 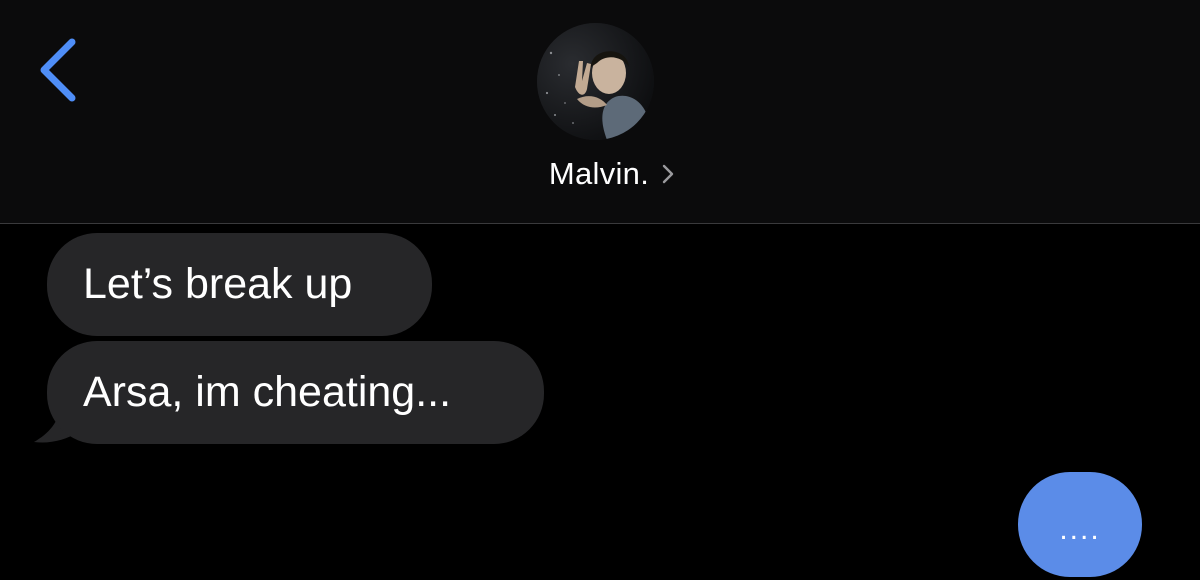 I want to click on chevron-left-icon, so click(x=58, y=70).